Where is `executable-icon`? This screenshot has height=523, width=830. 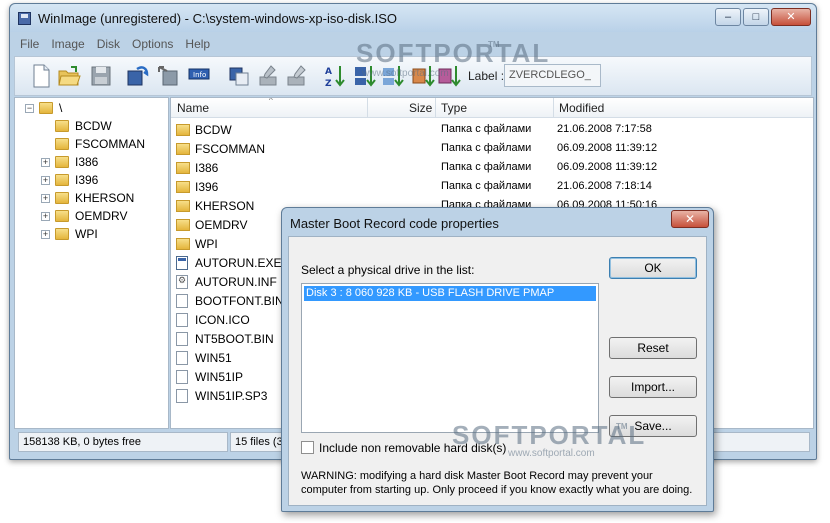
executable-icon is located at coordinates (182, 263).